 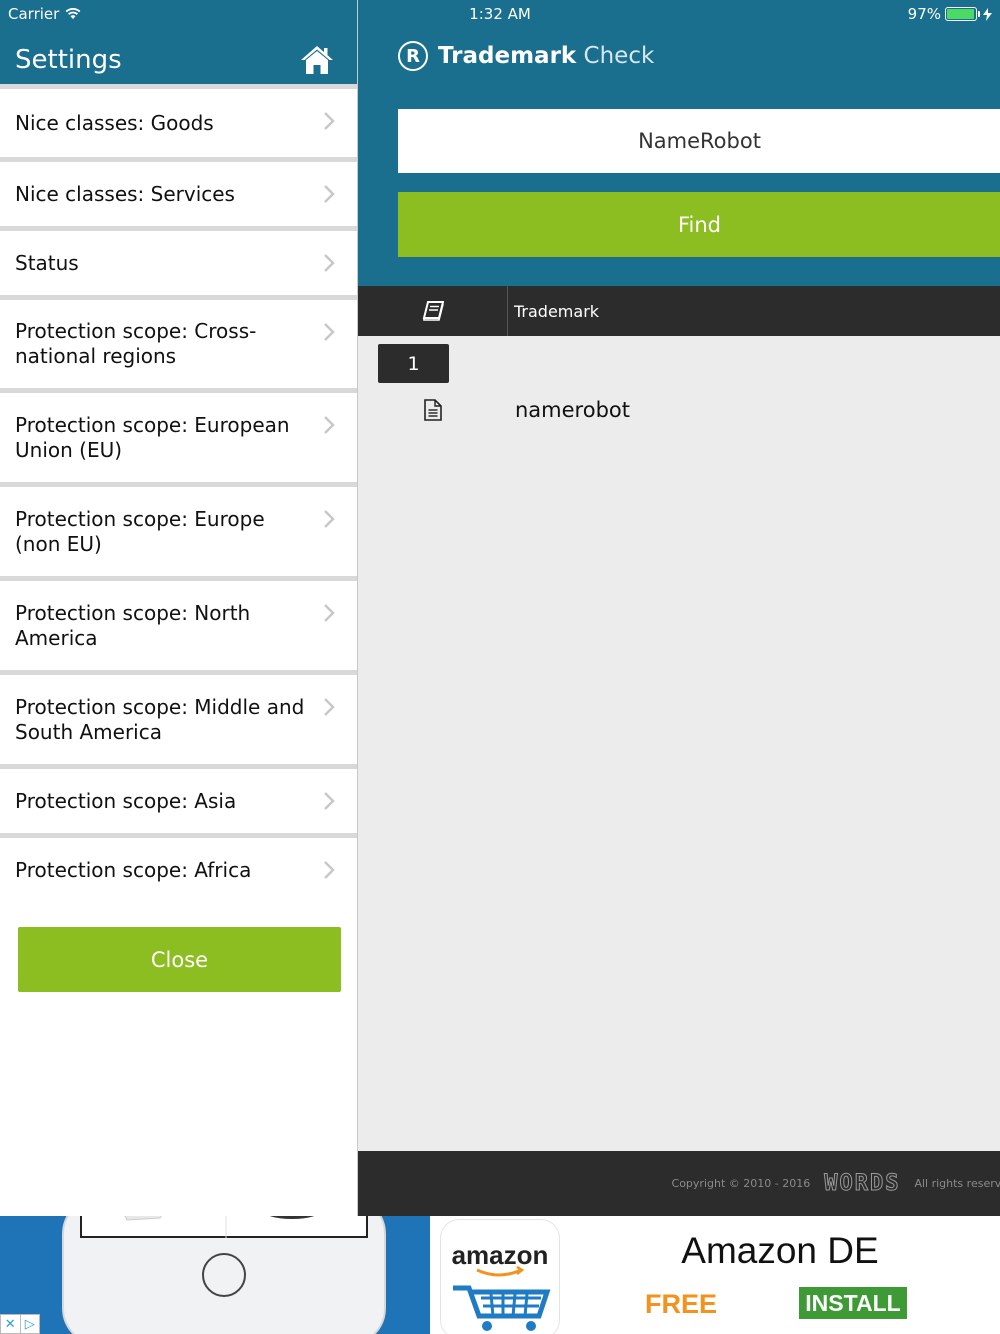 I want to click on ad-close-icon: ✕, so click(x=11, y=1324).